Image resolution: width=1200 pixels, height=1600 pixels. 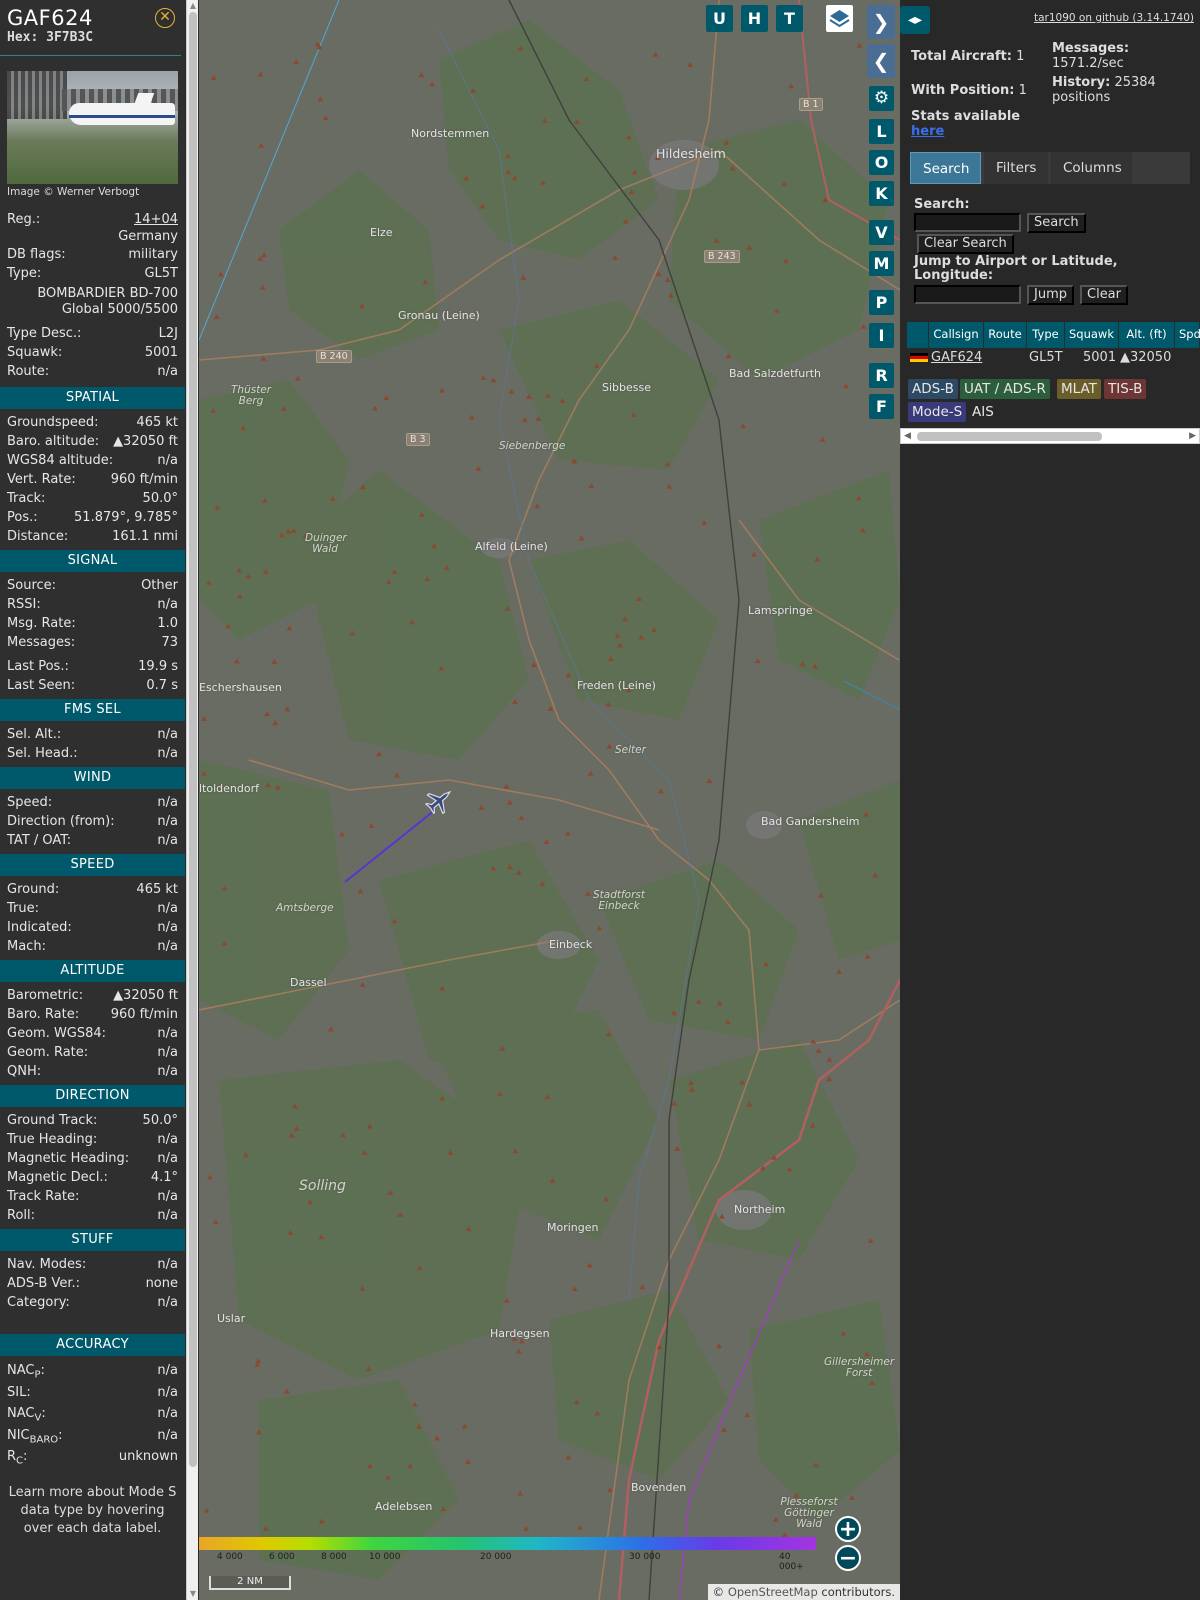 I want to click on map-button-k: K, so click(x=881, y=193).